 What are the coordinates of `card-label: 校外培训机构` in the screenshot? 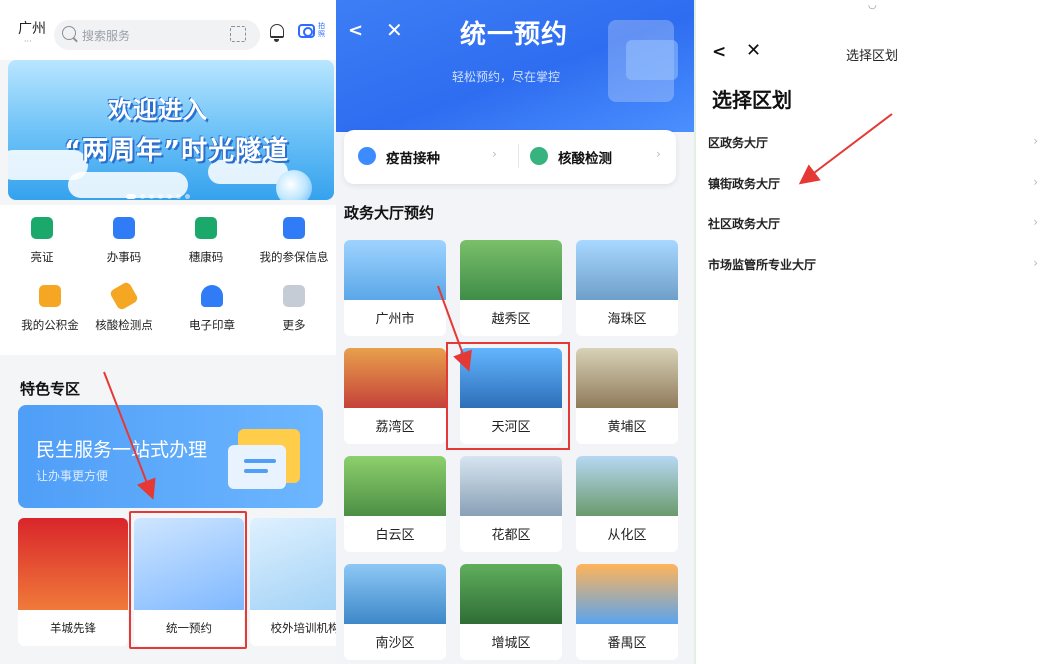 It's located at (303, 628).